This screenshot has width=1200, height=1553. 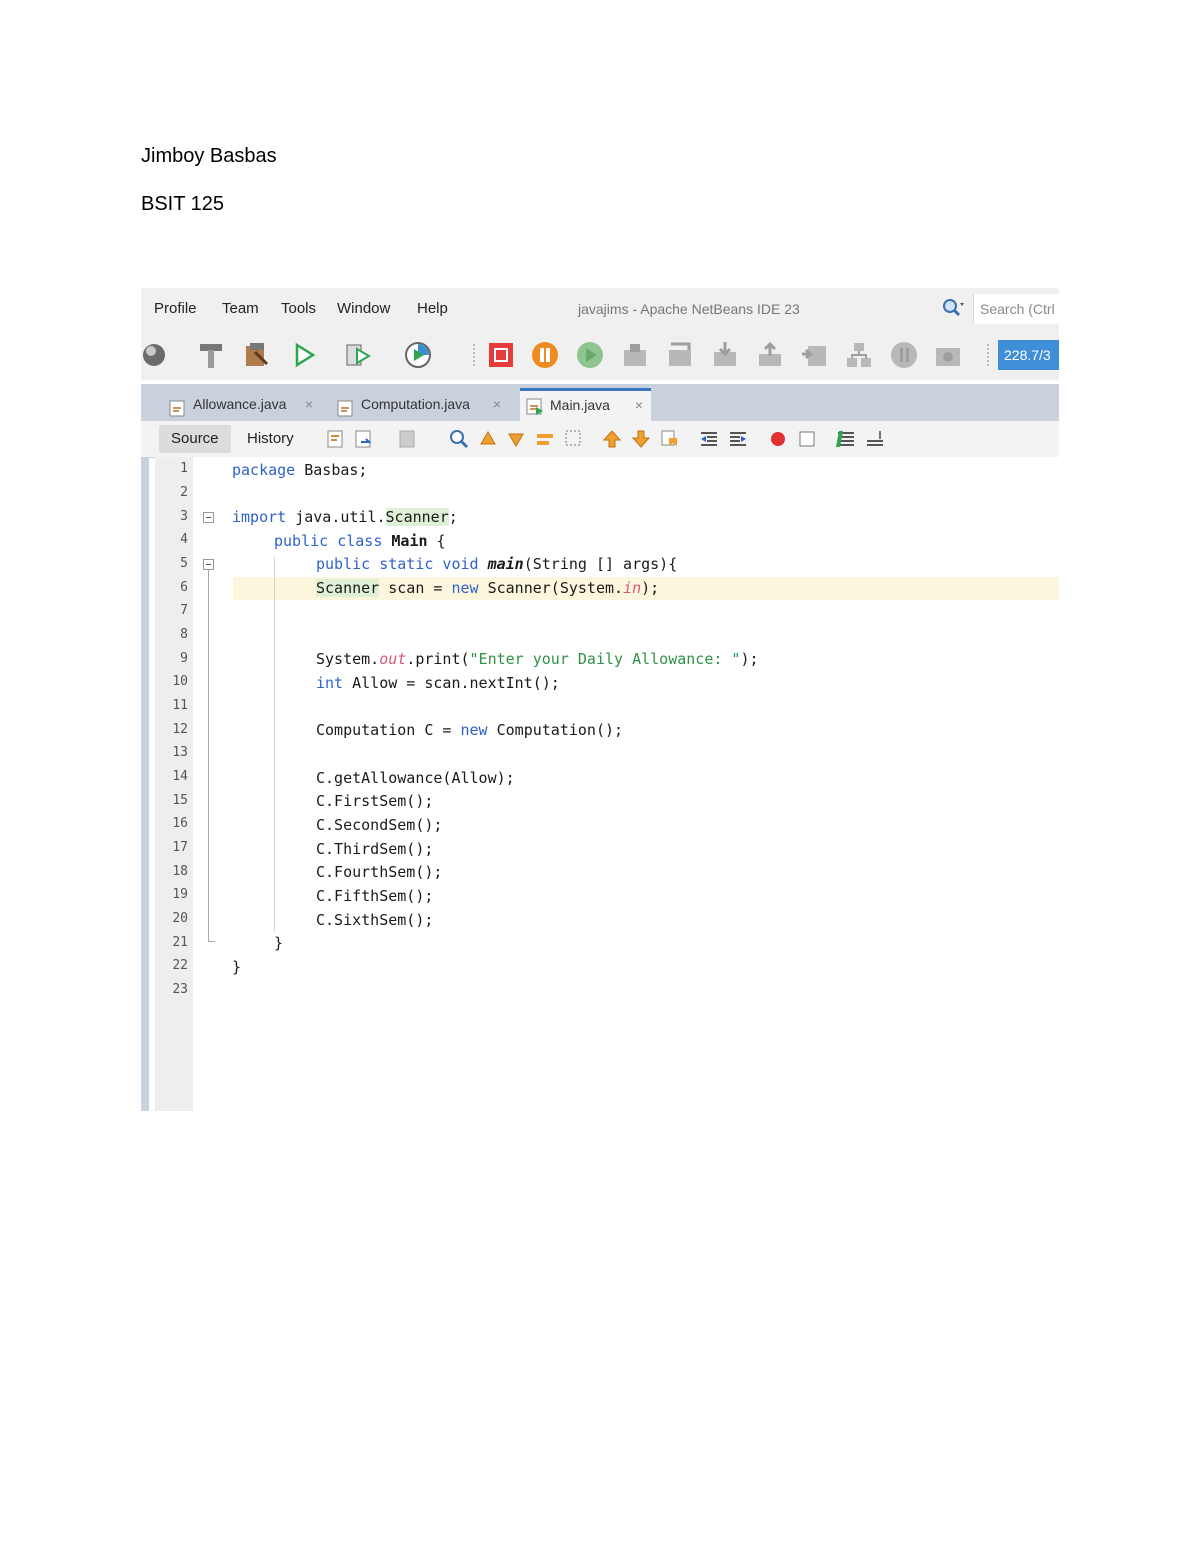 What do you see at coordinates (545, 439) in the screenshot?
I see `toggle-highlight-icon` at bounding box center [545, 439].